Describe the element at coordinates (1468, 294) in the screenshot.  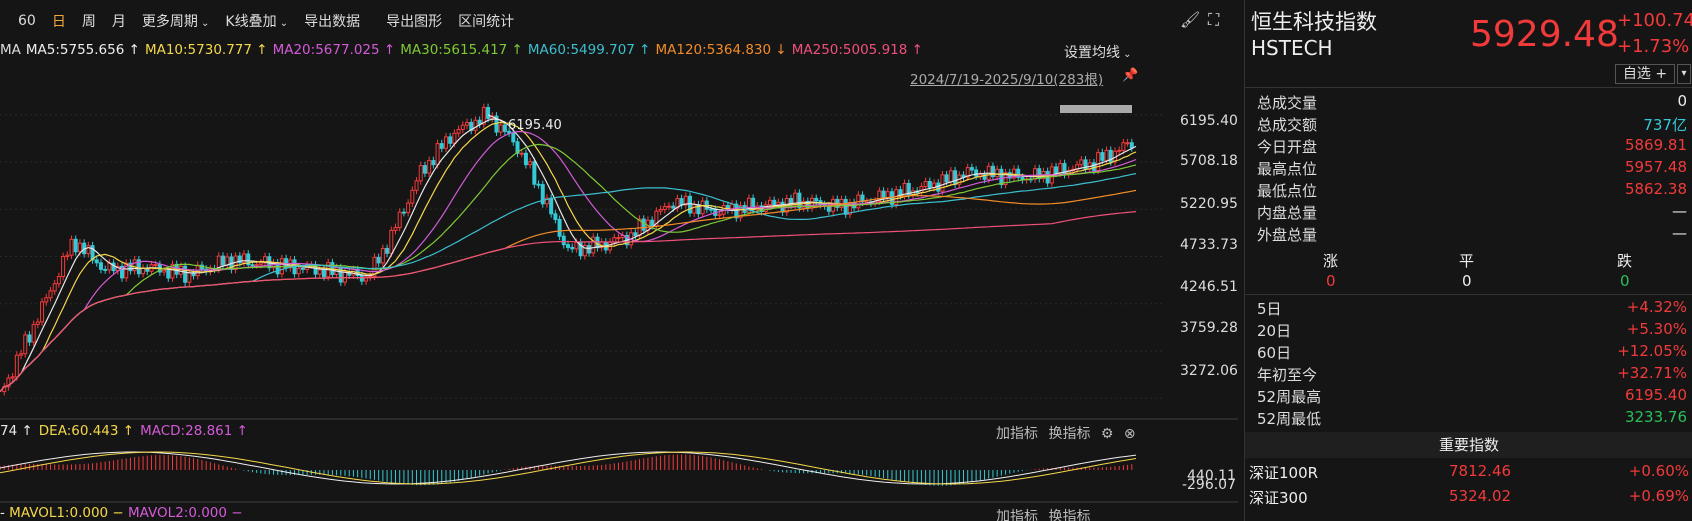
I see `divider` at that location.